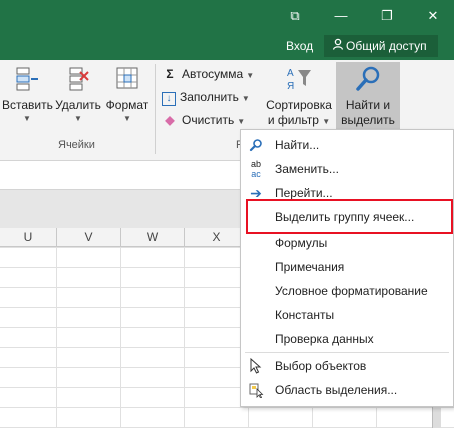  Describe the element at coordinates (299, 81) in the screenshot. I see `sort-filter-icon: АЯ` at that location.